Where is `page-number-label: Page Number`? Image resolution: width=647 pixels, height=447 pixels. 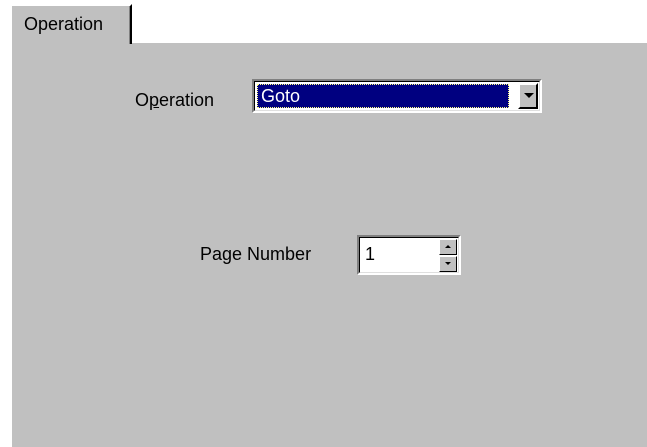
page-number-label: Page Number is located at coordinates (256, 254).